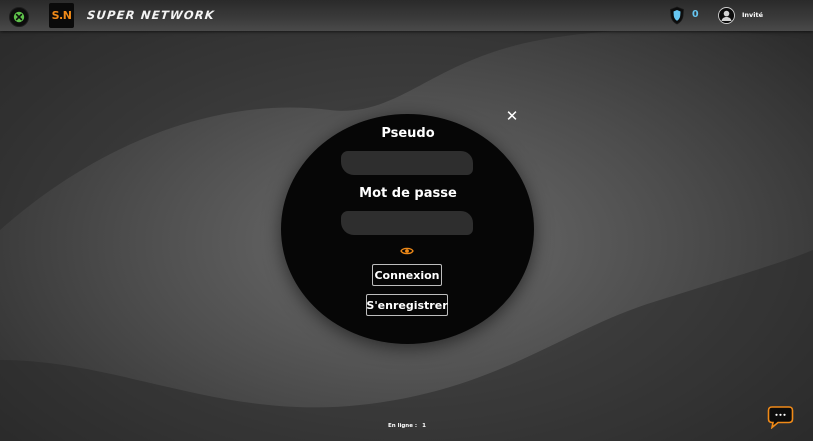  I want to click on shield-count: 0, so click(695, 14).